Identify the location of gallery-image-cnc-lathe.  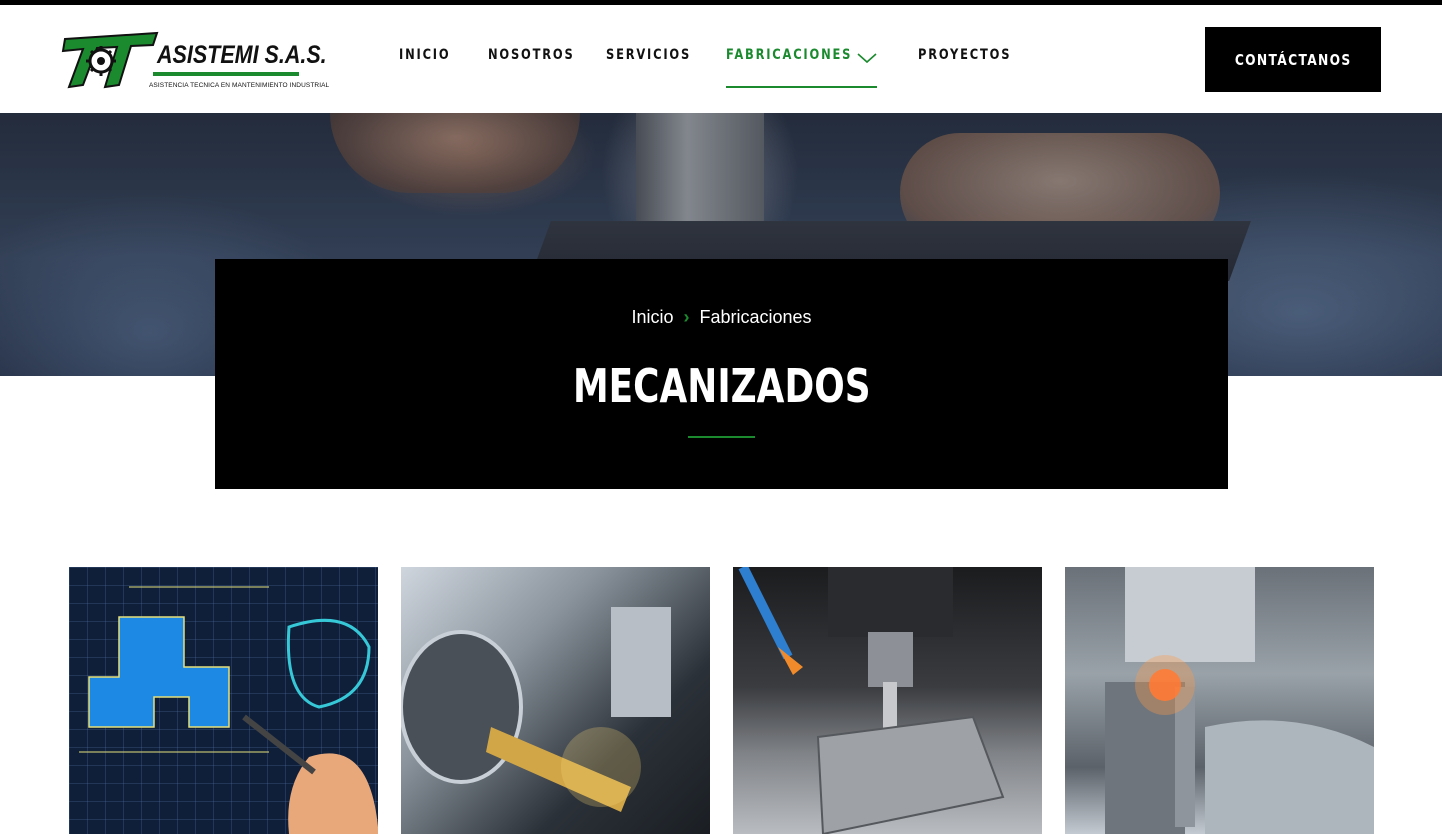
(555, 700).